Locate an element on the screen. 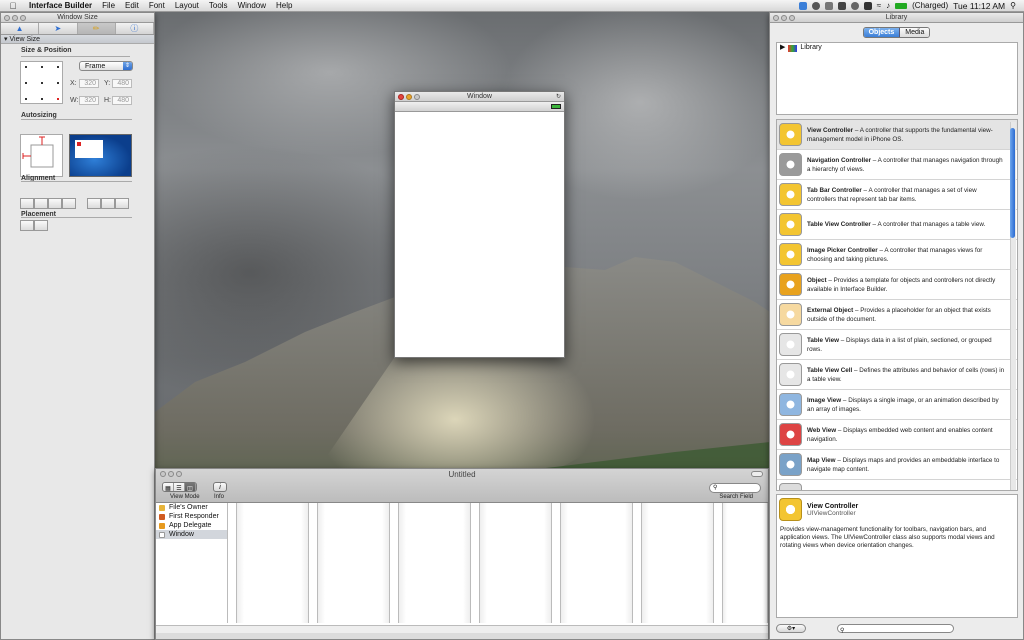 The height and width of the screenshot is (640, 1024). center-horizontally-button is located at coordinates (27, 225).